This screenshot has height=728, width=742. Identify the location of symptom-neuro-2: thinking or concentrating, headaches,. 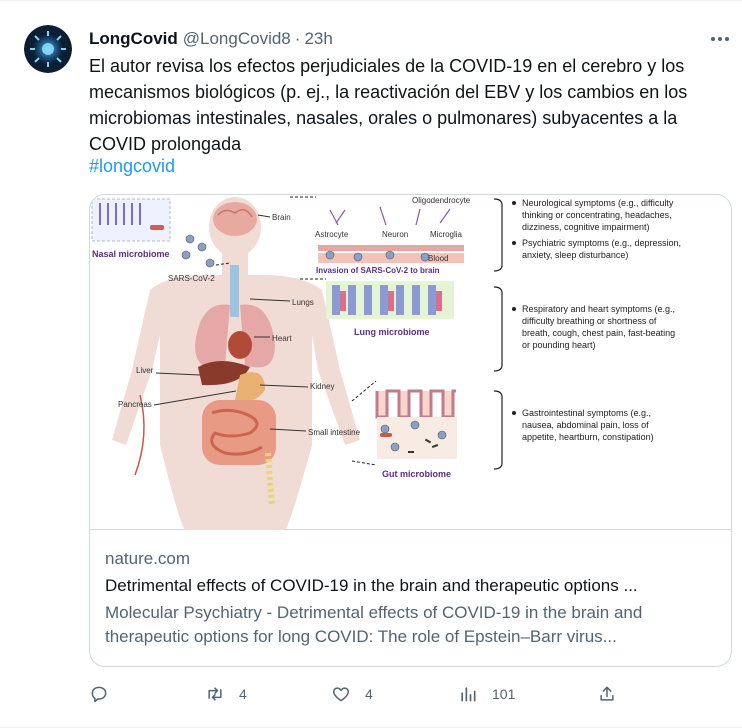
(597, 215).